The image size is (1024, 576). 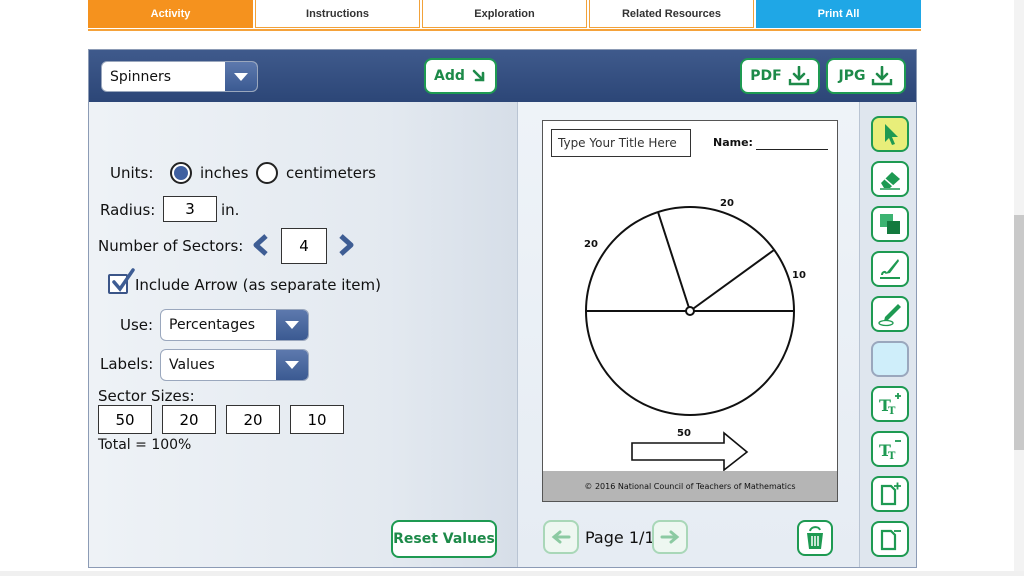 I want to click on pdf-label: PDF, so click(x=766, y=76).